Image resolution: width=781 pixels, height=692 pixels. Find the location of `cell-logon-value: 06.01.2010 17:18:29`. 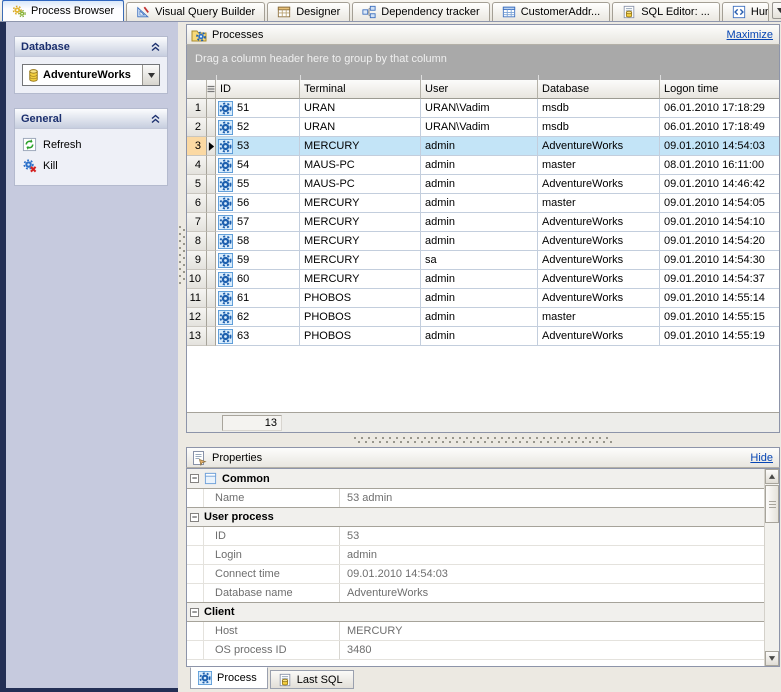

cell-logon-value: 06.01.2010 17:18:29 is located at coordinates (714, 108).